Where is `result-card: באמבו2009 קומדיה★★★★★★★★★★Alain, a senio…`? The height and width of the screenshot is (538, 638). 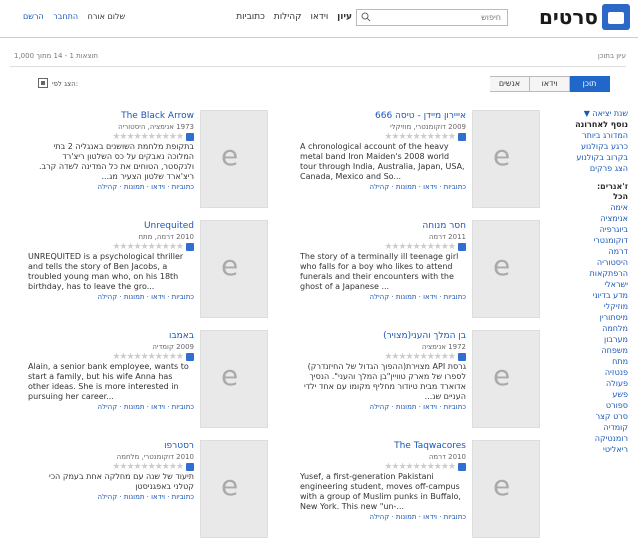
result-card: באמבו2009 קומדיה★★★★★★★★★★Alain, a senio… is located at coordinates (148, 379).